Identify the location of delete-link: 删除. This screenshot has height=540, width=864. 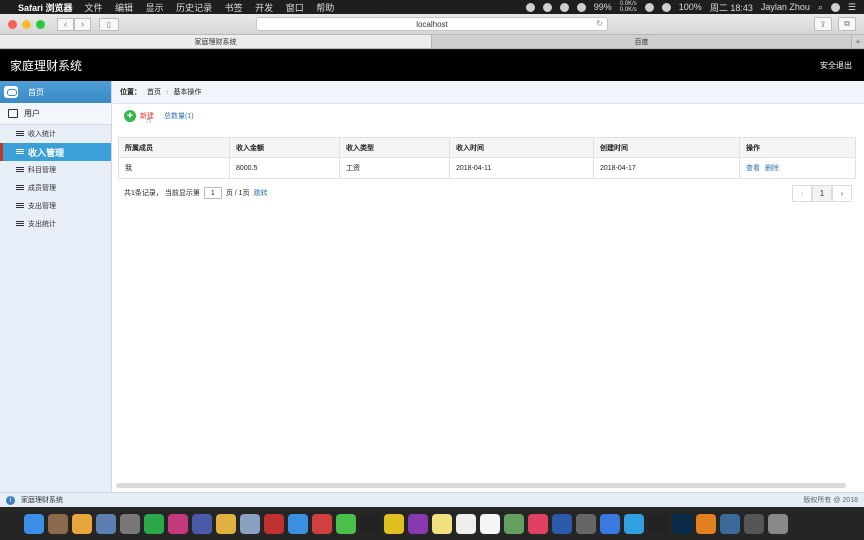
(772, 168).